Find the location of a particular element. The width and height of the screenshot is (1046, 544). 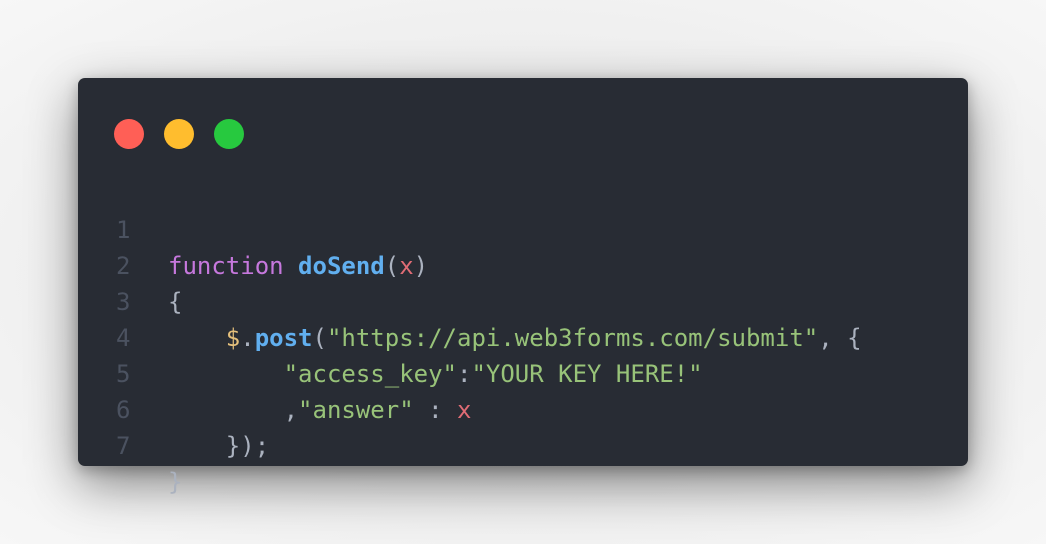

line-content: }); is located at coordinates (218, 446).